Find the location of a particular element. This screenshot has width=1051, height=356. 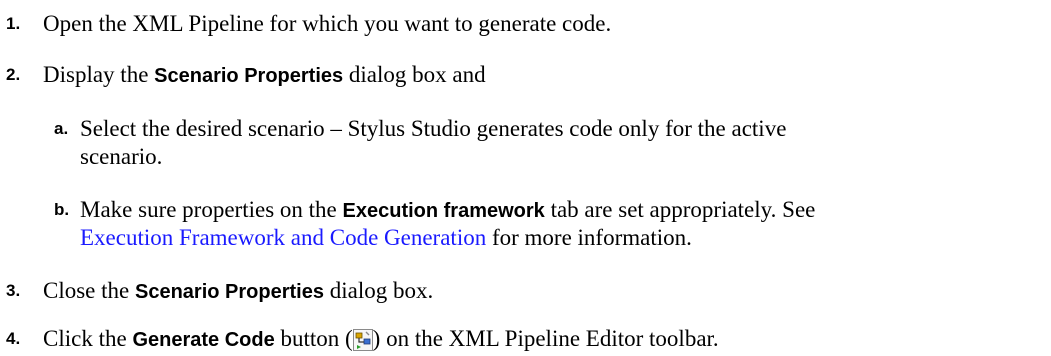

step-text-post: dialog box and is located at coordinates (414, 74).